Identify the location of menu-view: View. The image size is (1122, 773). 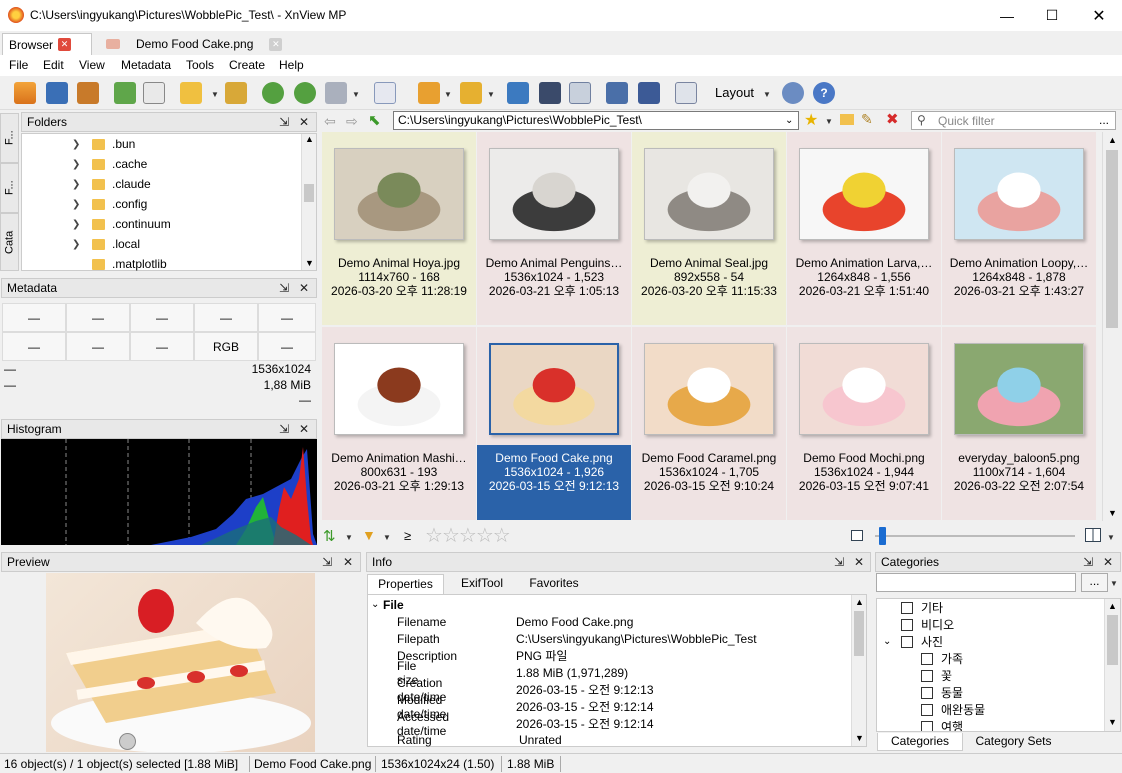
(92, 65).